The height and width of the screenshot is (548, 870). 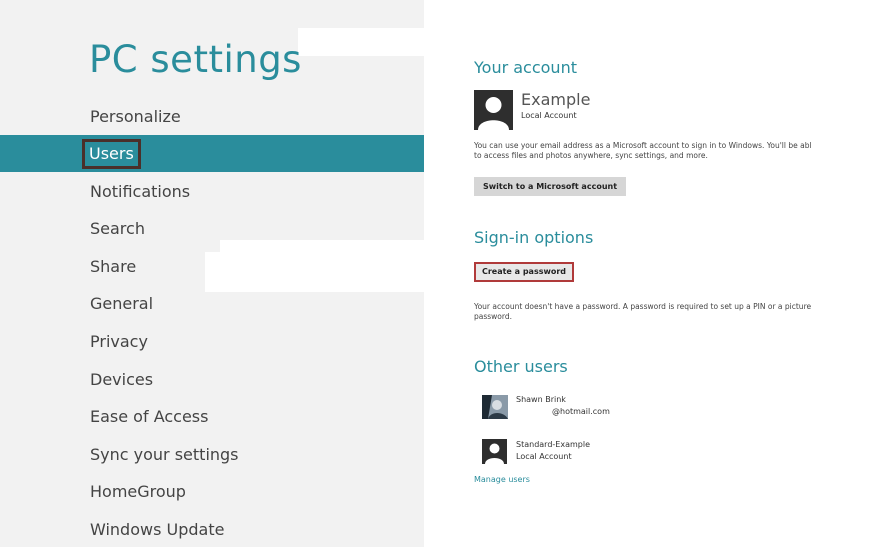 I want to click on nav-item-sync-settings: Sync your settings, so click(x=212, y=454).